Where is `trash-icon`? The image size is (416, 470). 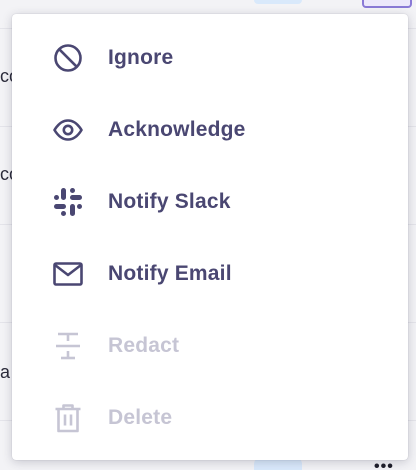 trash-icon is located at coordinates (68, 418).